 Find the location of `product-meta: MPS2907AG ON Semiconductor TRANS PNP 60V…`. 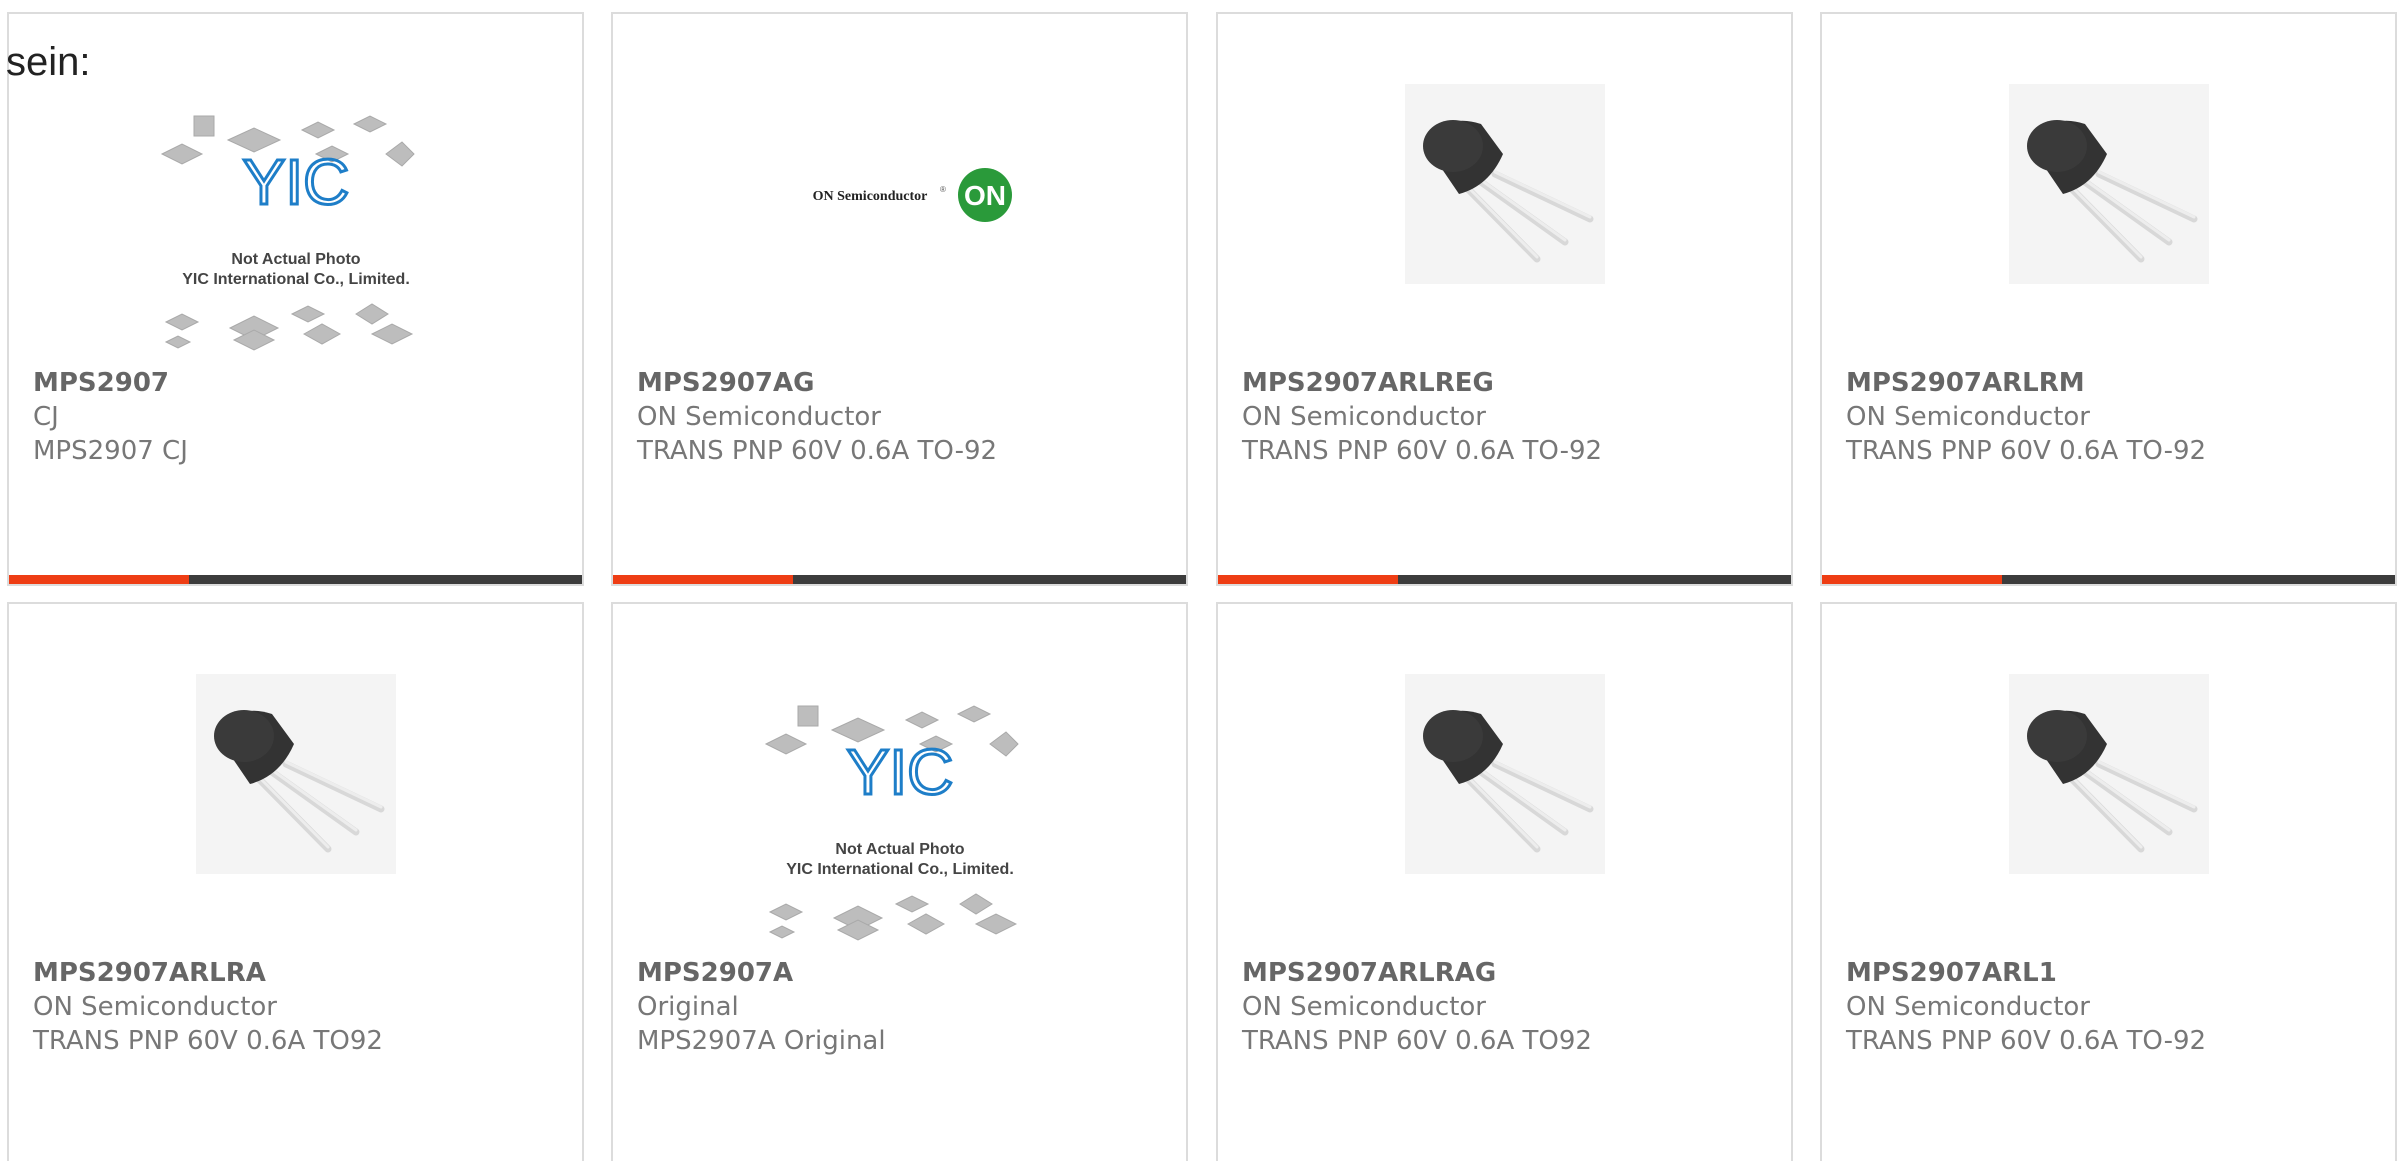

product-meta: MPS2907AG ON Semiconductor TRANS PNP 60V… is located at coordinates (817, 417).